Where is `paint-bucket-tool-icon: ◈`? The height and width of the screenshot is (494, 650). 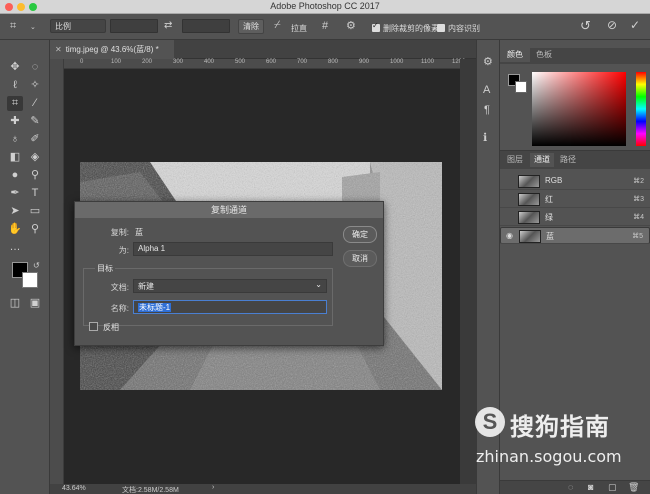 paint-bucket-tool-icon: ◈ is located at coordinates (35, 157).